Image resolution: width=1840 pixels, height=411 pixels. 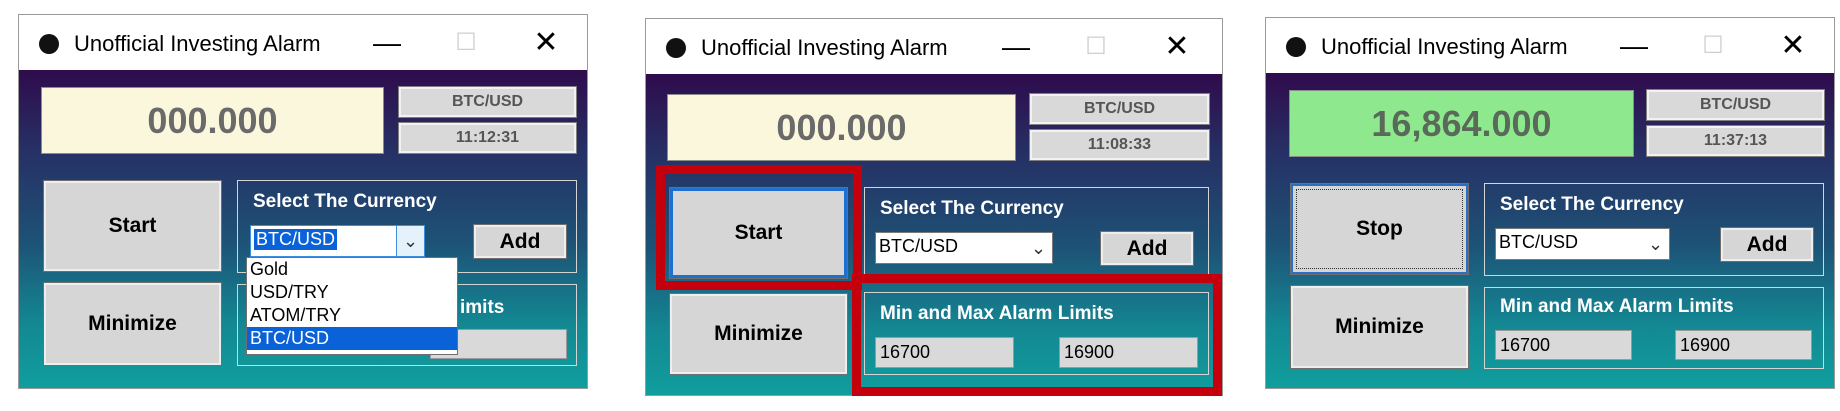 I want to click on time-label: 11:37:13, so click(x=1735, y=141).